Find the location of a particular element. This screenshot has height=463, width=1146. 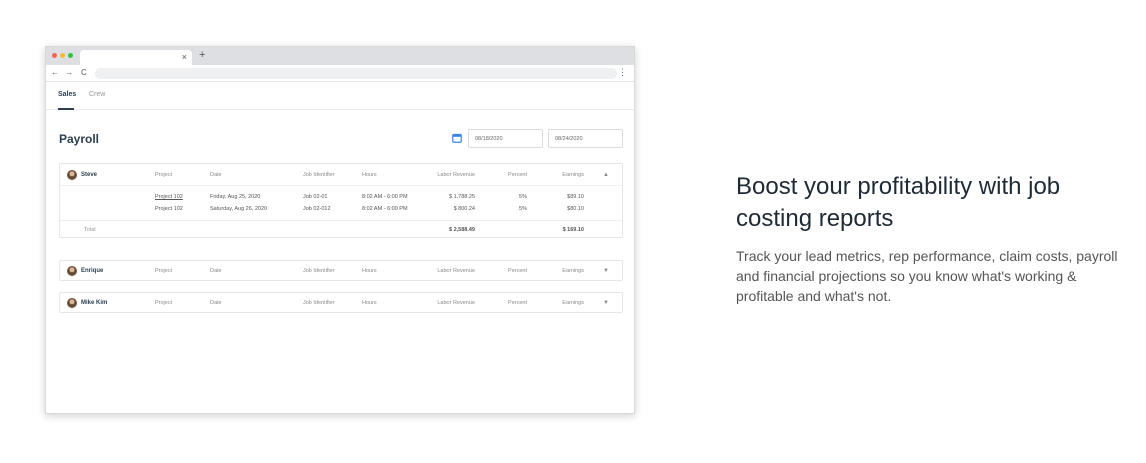

browser-menu-icon: ⋮ is located at coordinates (622, 72).